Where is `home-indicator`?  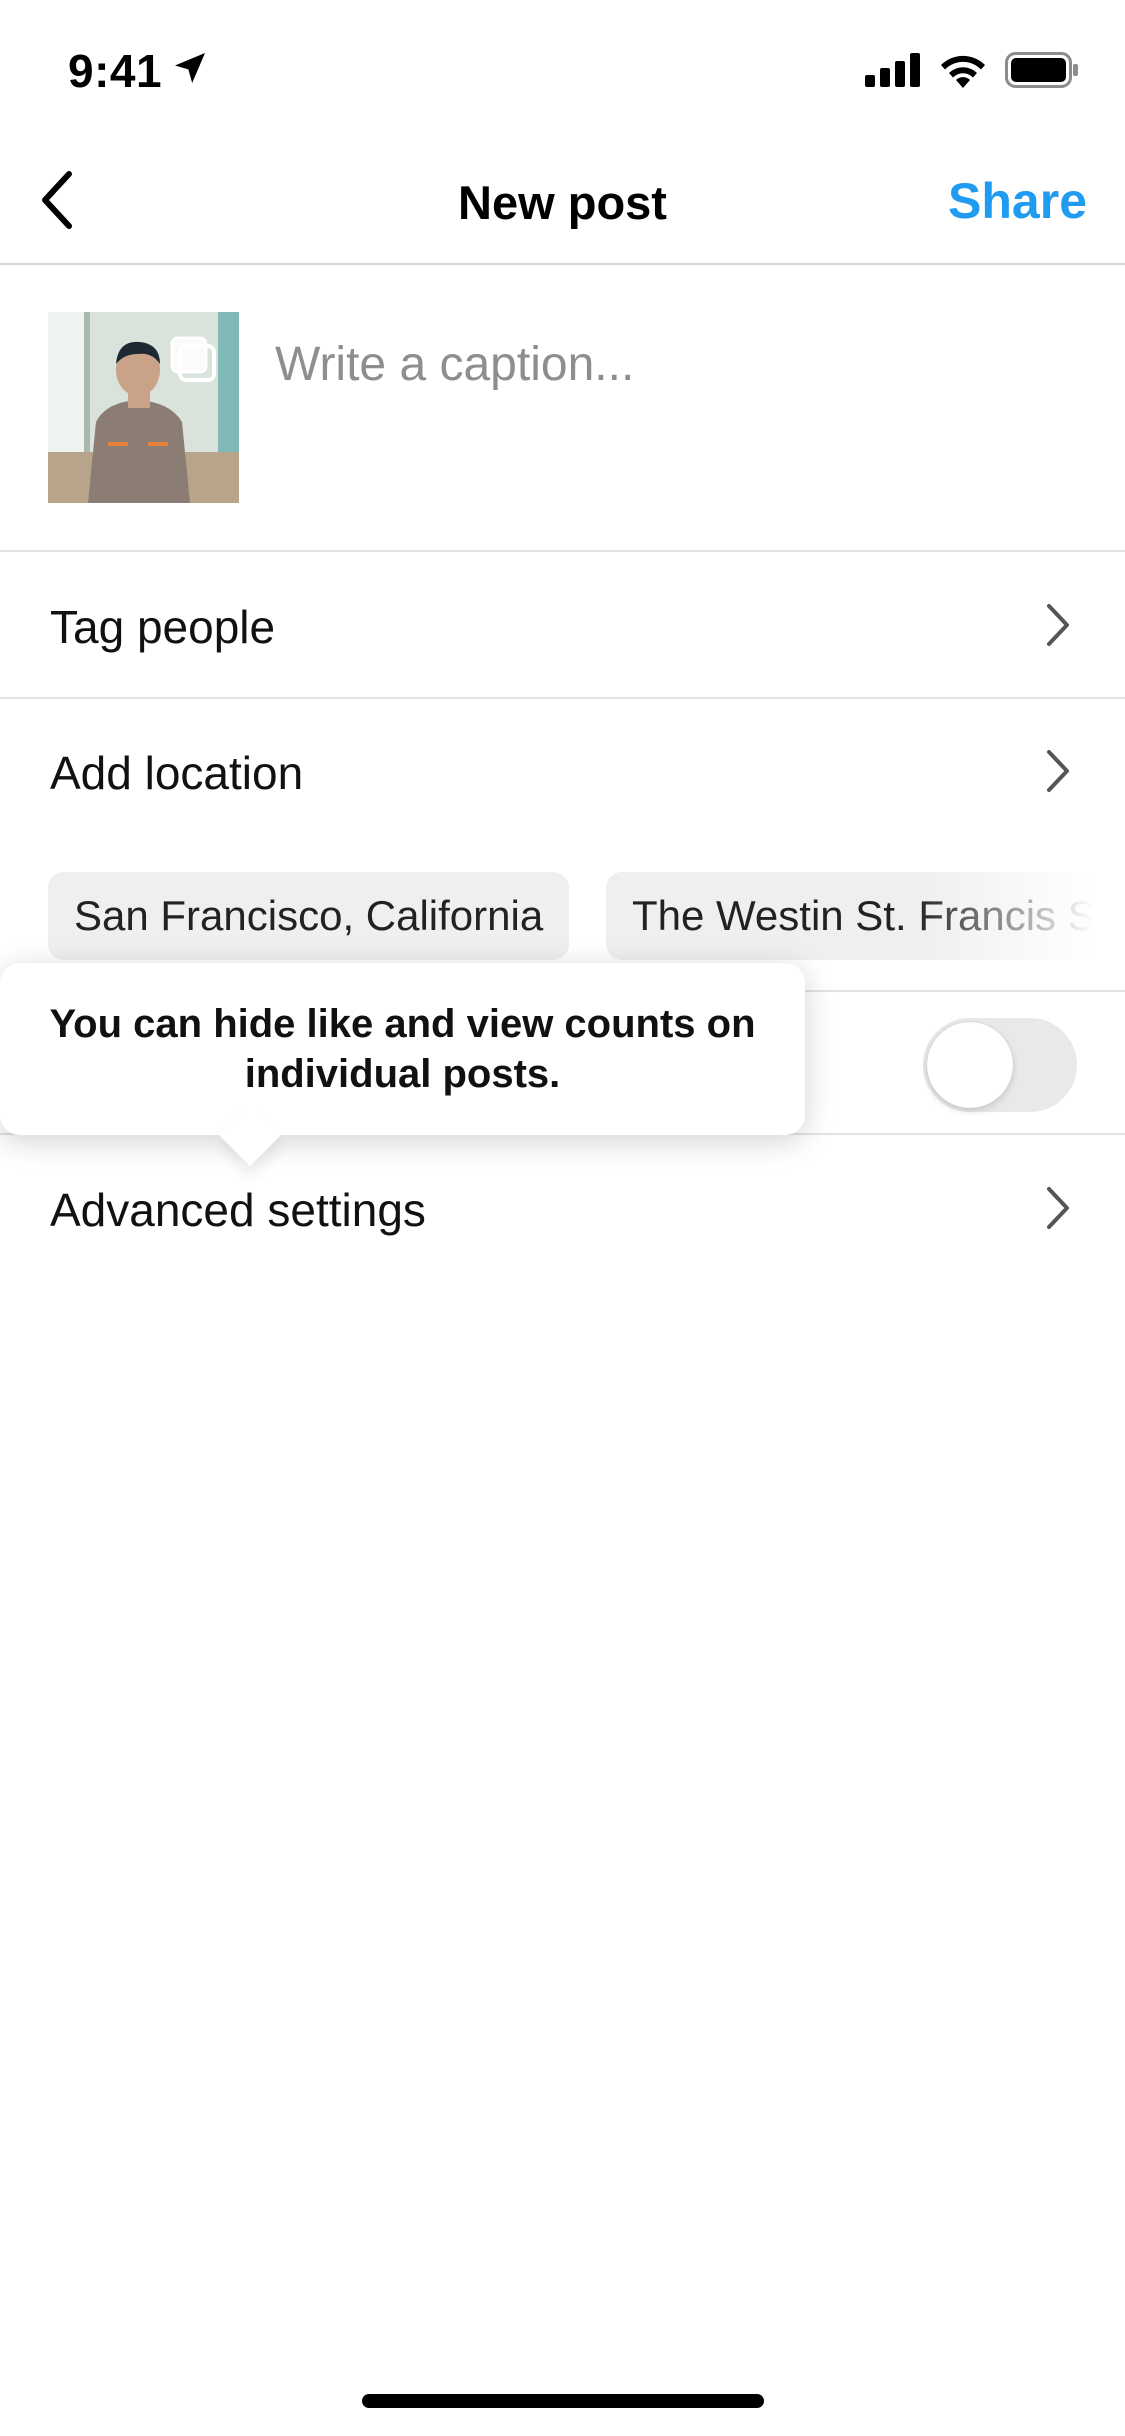 home-indicator is located at coordinates (563, 2401).